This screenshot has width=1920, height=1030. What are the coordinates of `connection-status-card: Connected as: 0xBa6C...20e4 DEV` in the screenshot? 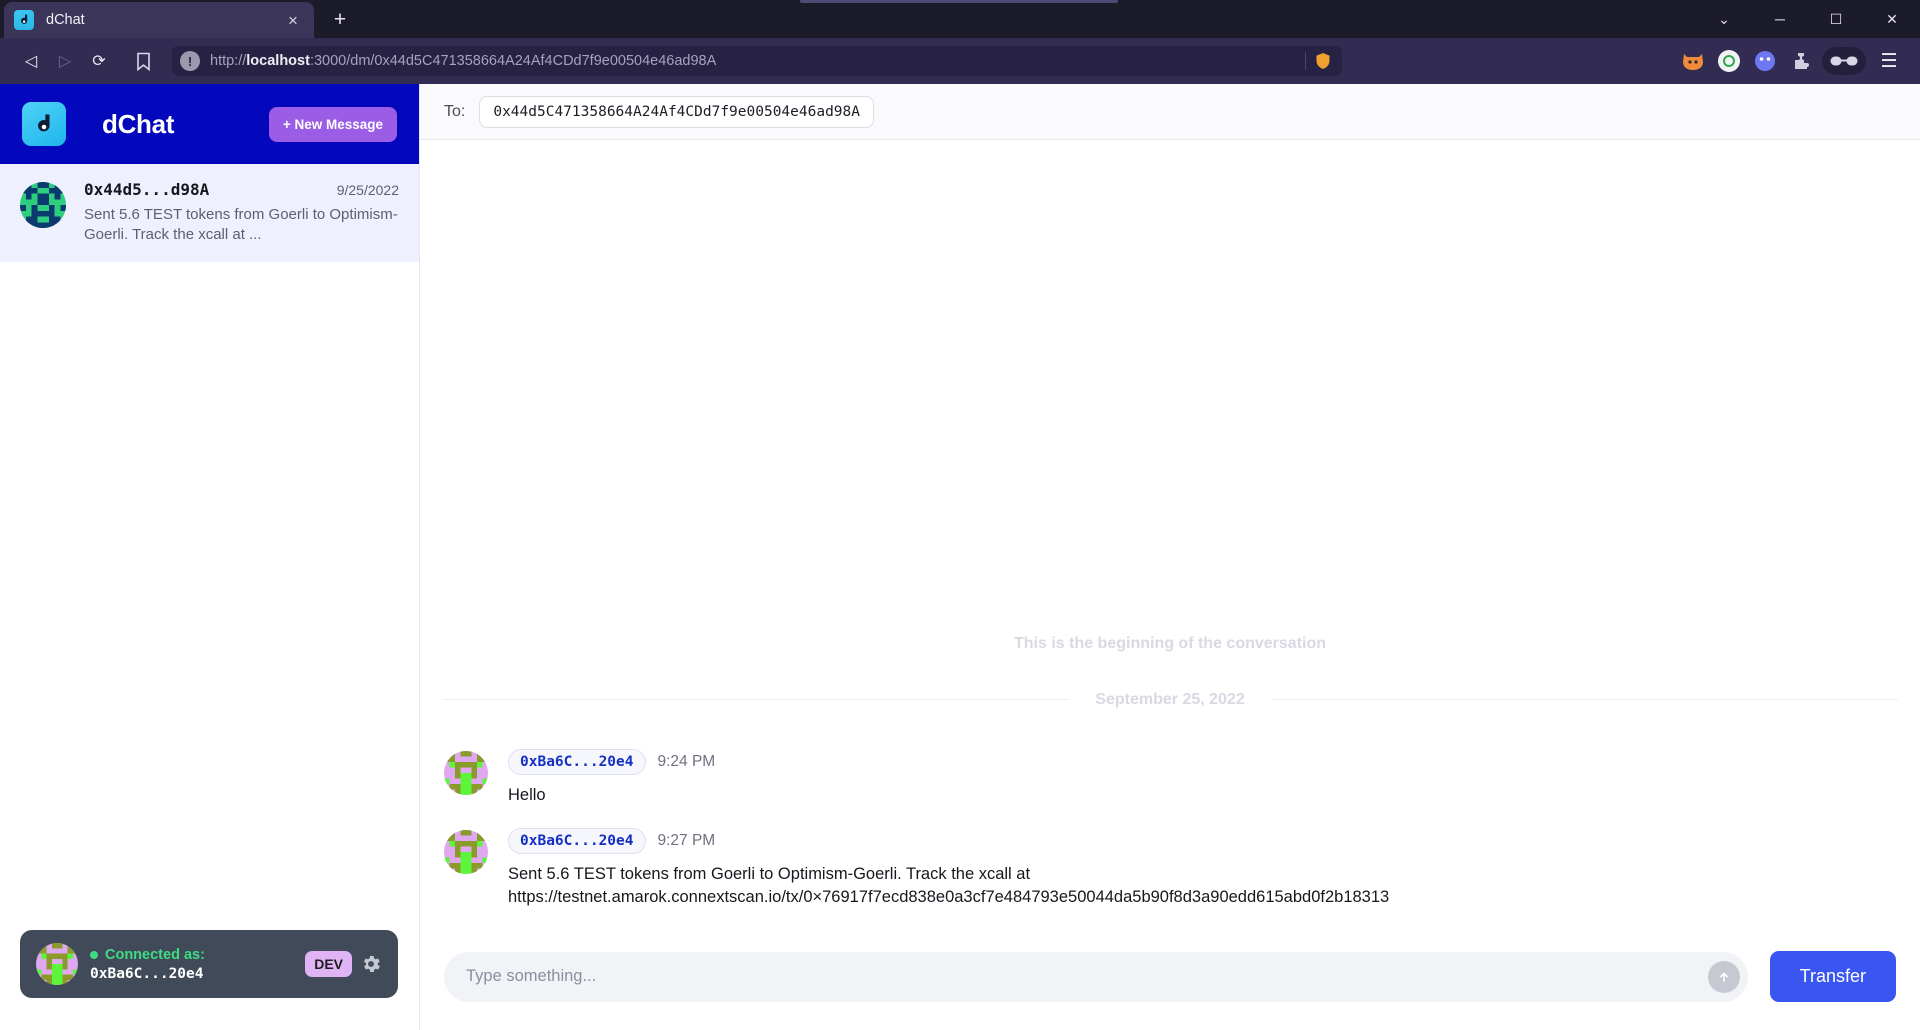 It's located at (209, 964).